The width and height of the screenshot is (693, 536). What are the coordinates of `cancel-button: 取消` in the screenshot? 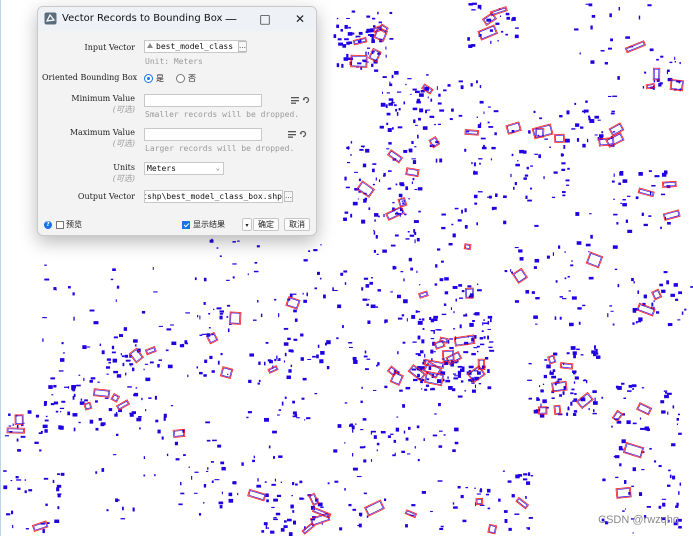 It's located at (297, 224).